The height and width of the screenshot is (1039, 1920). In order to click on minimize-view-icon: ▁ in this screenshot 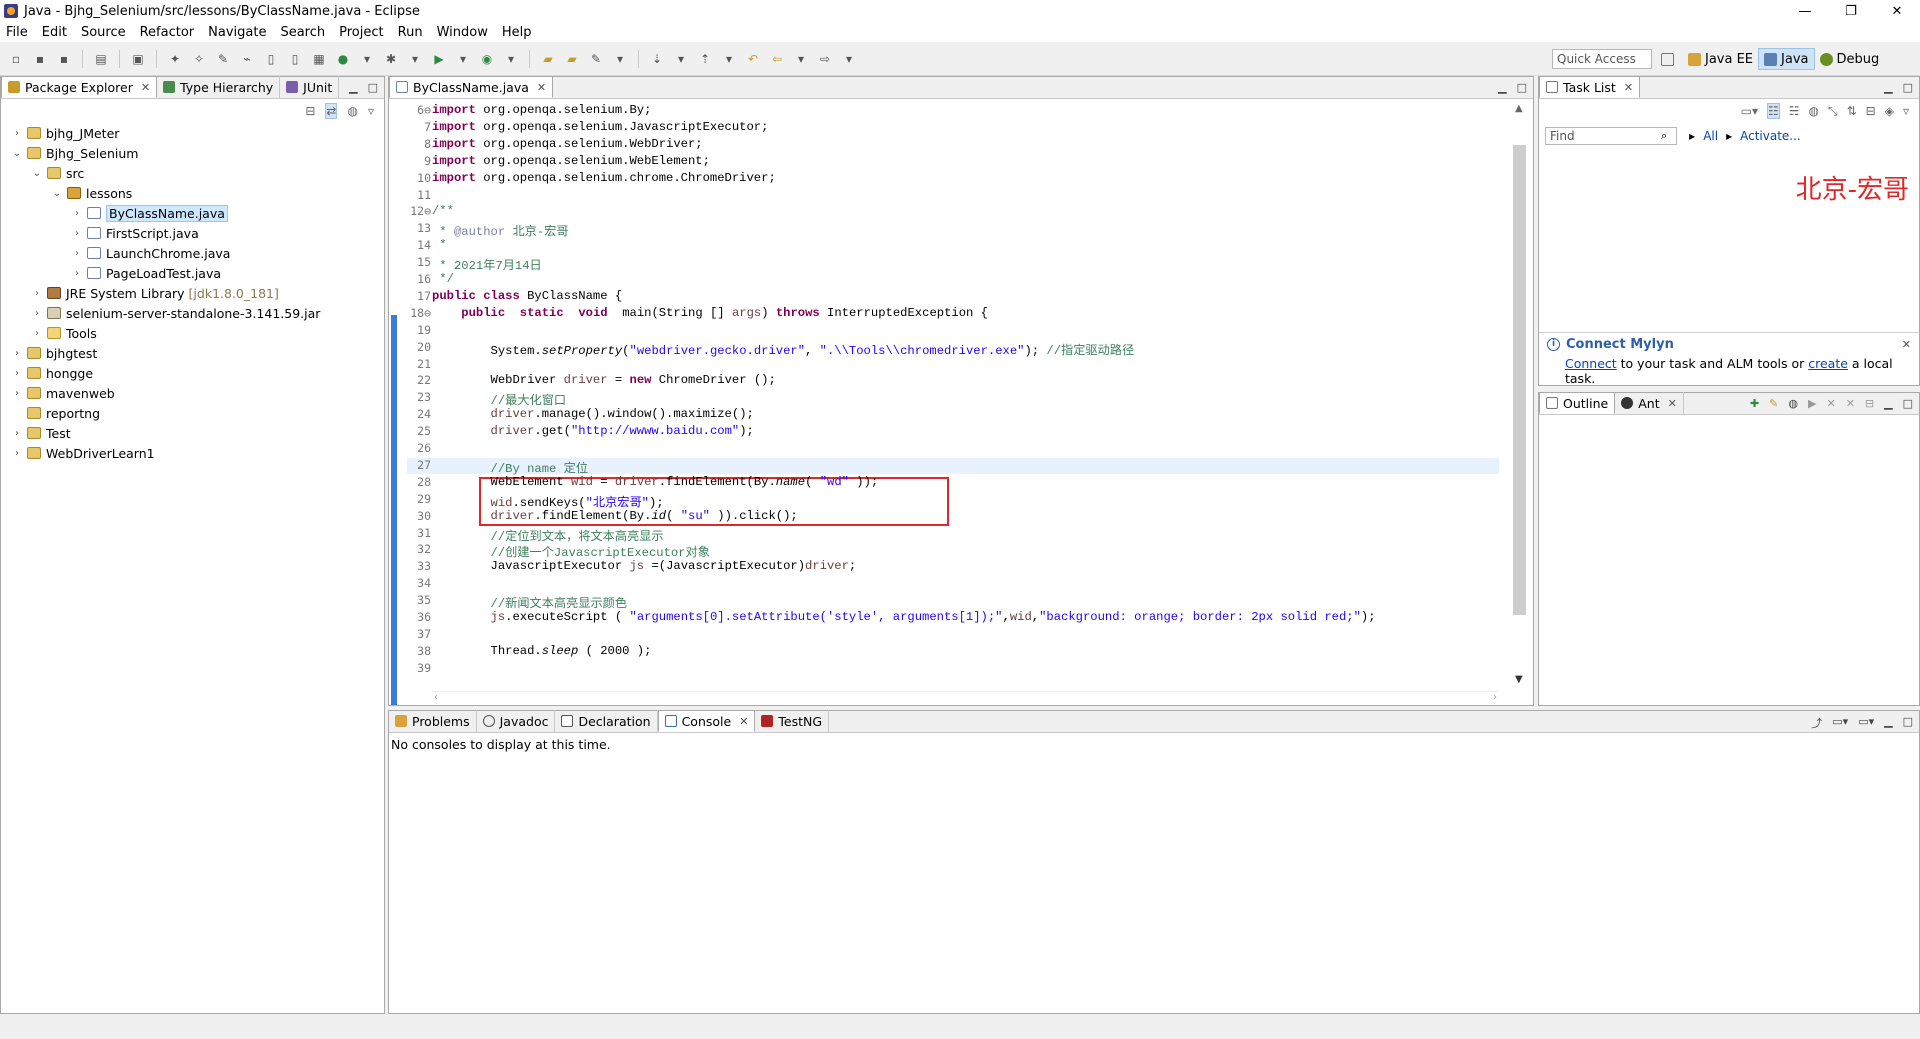, I will do `click(1888, 87)`.